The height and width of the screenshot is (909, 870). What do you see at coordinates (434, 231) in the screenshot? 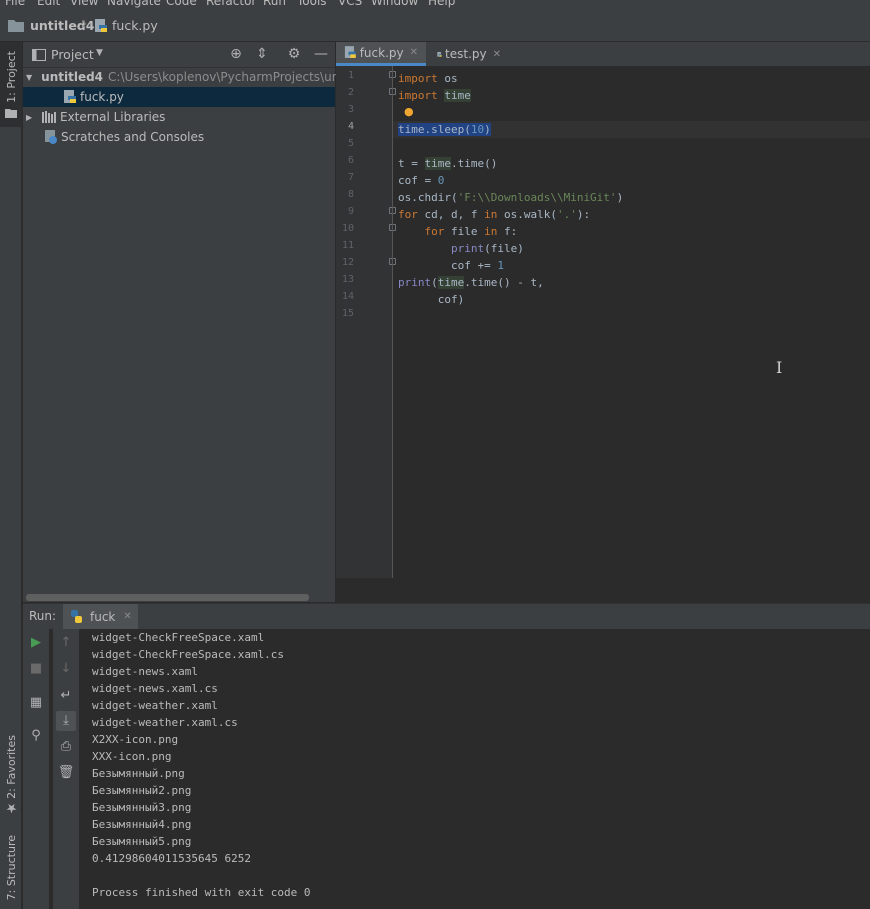
I see `keyword-token: for` at bounding box center [434, 231].